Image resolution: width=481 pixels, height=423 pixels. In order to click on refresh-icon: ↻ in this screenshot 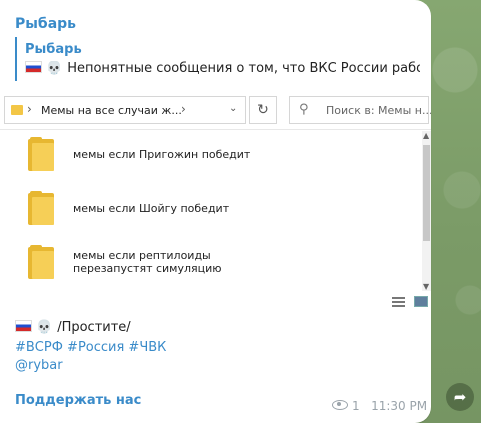, I will do `click(263, 110)`.